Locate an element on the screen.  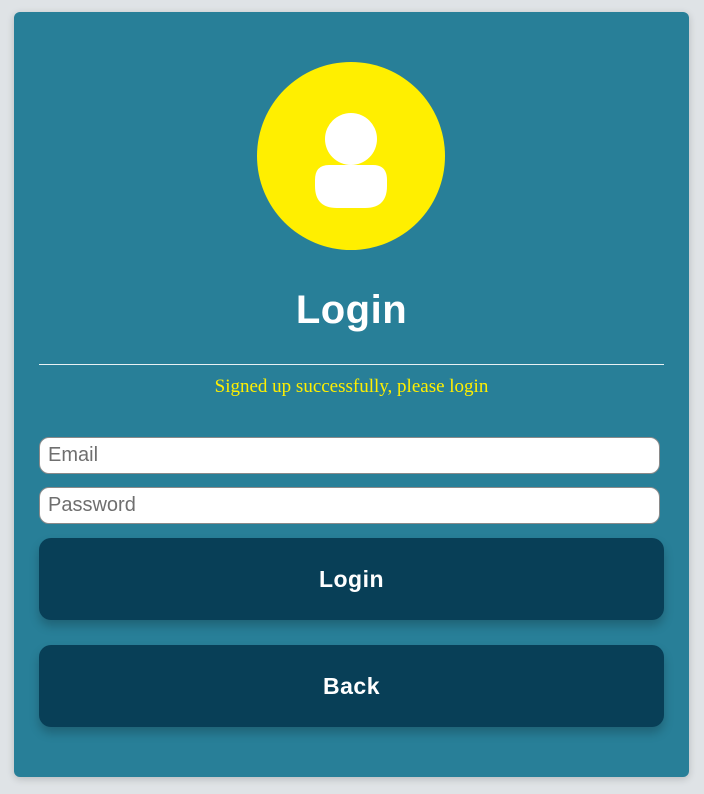
user-icon is located at coordinates (351, 160).